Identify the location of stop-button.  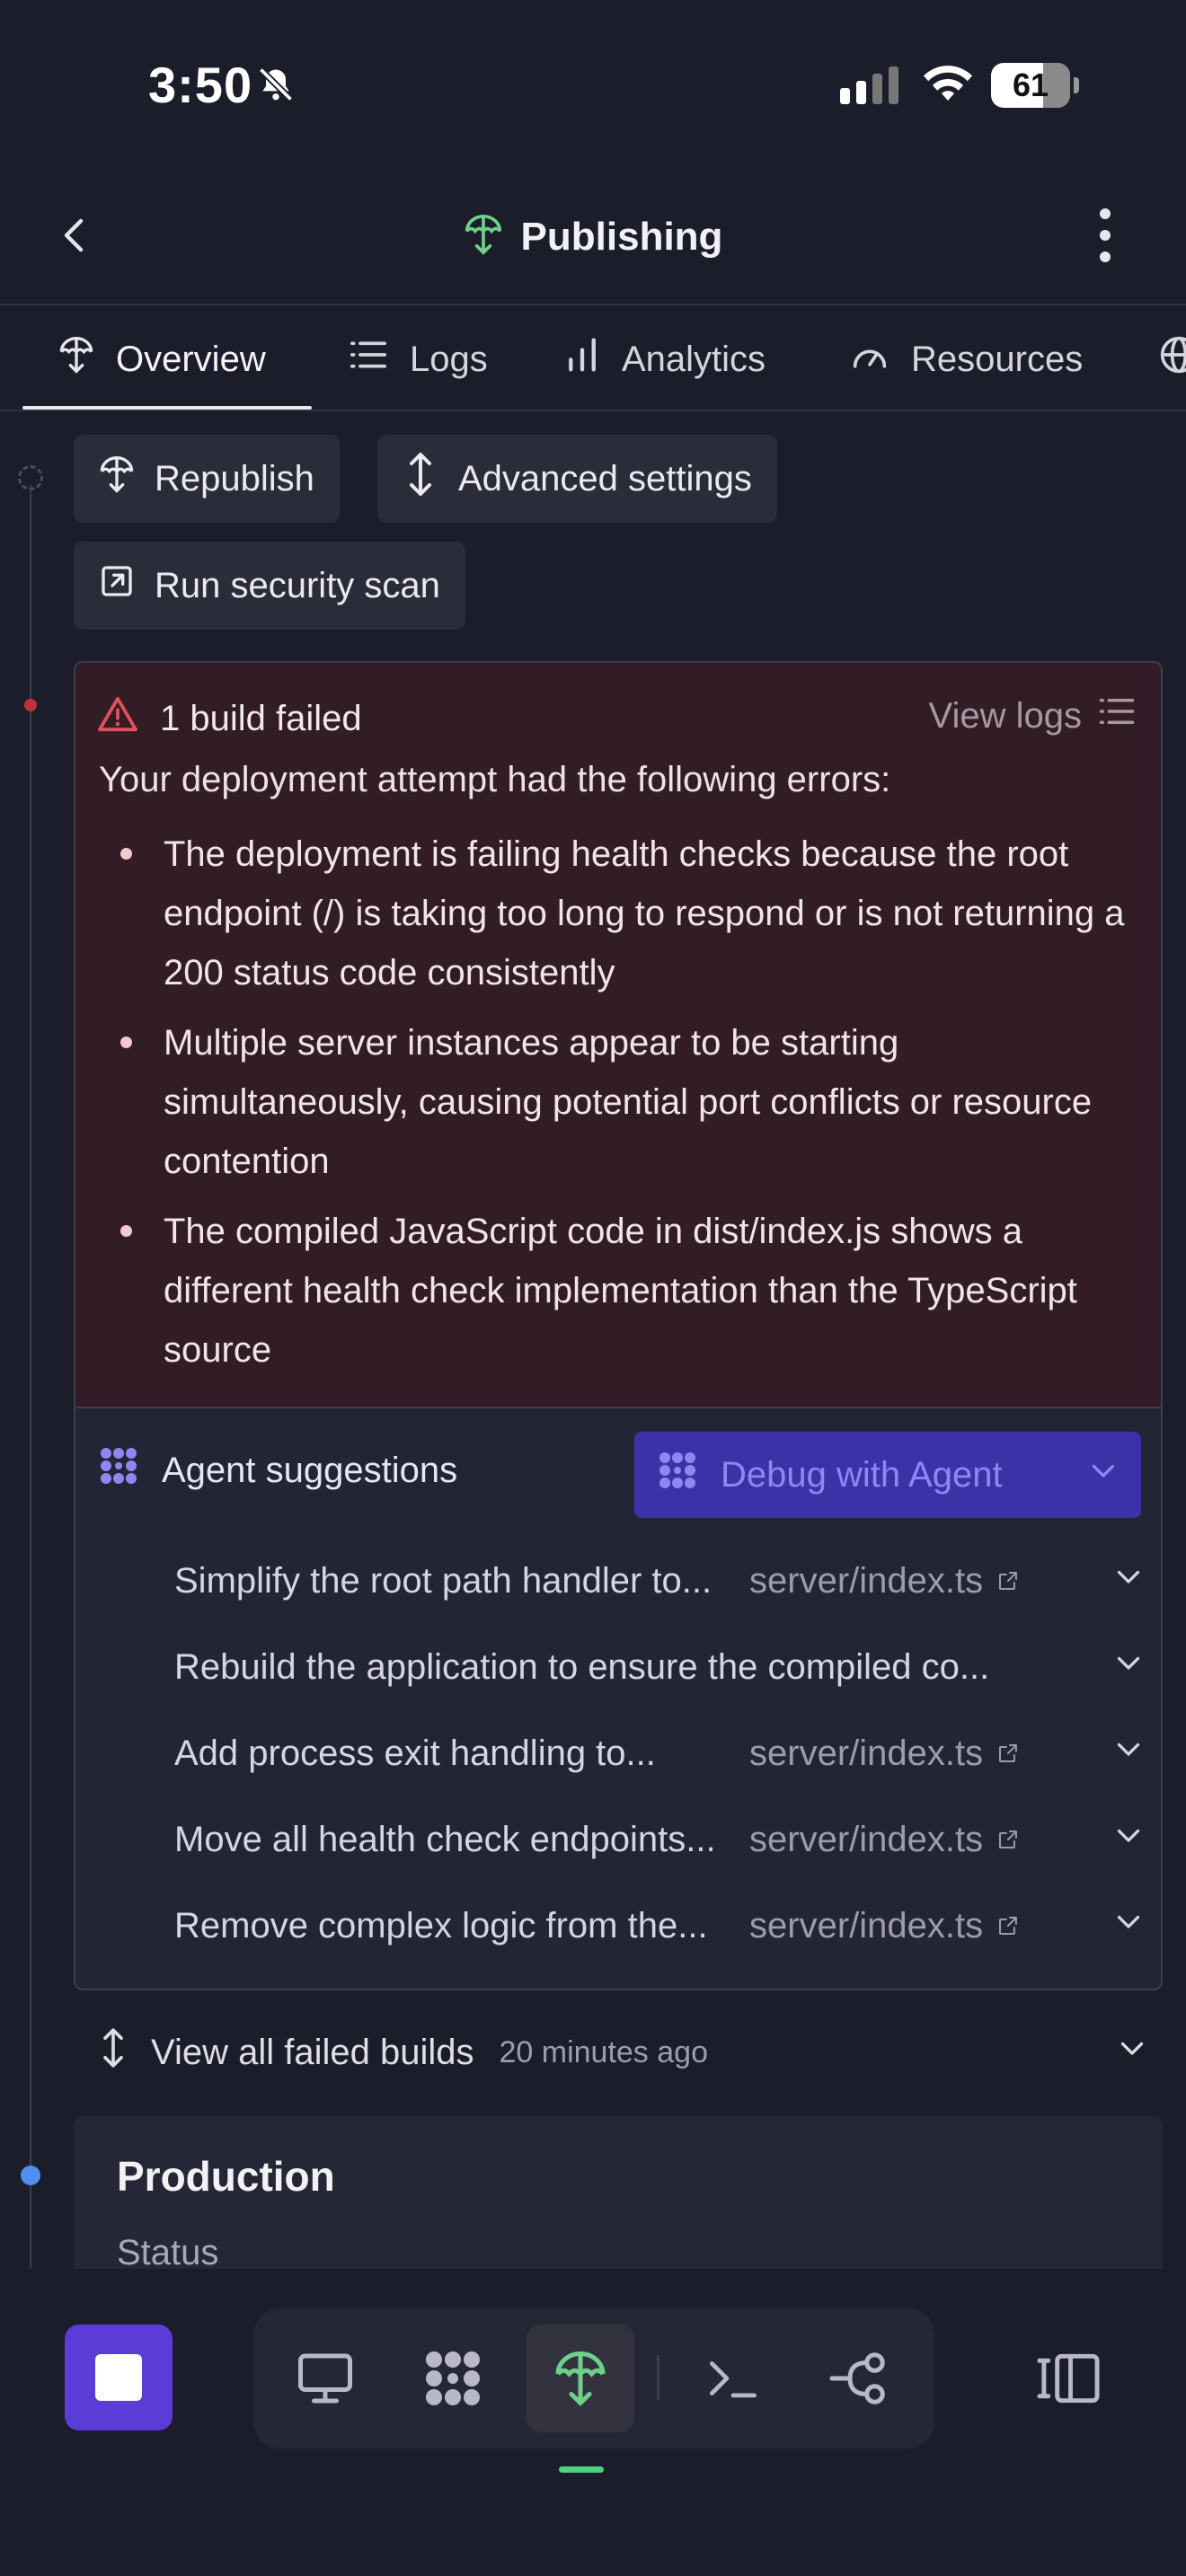
(119, 2377).